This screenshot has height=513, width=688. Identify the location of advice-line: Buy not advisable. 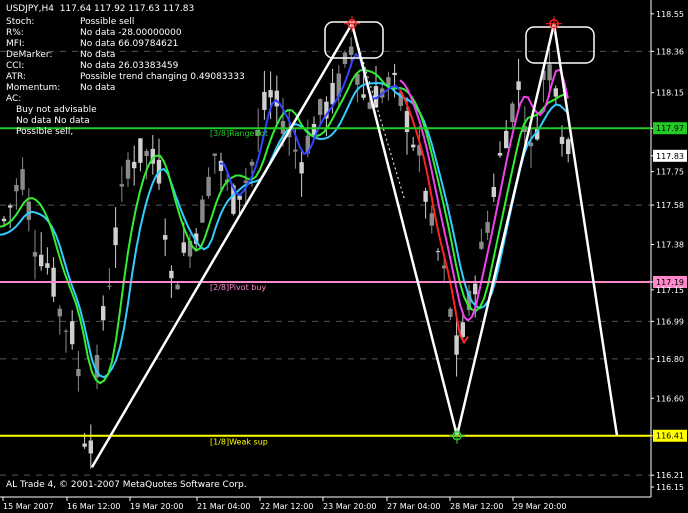
(56, 110).